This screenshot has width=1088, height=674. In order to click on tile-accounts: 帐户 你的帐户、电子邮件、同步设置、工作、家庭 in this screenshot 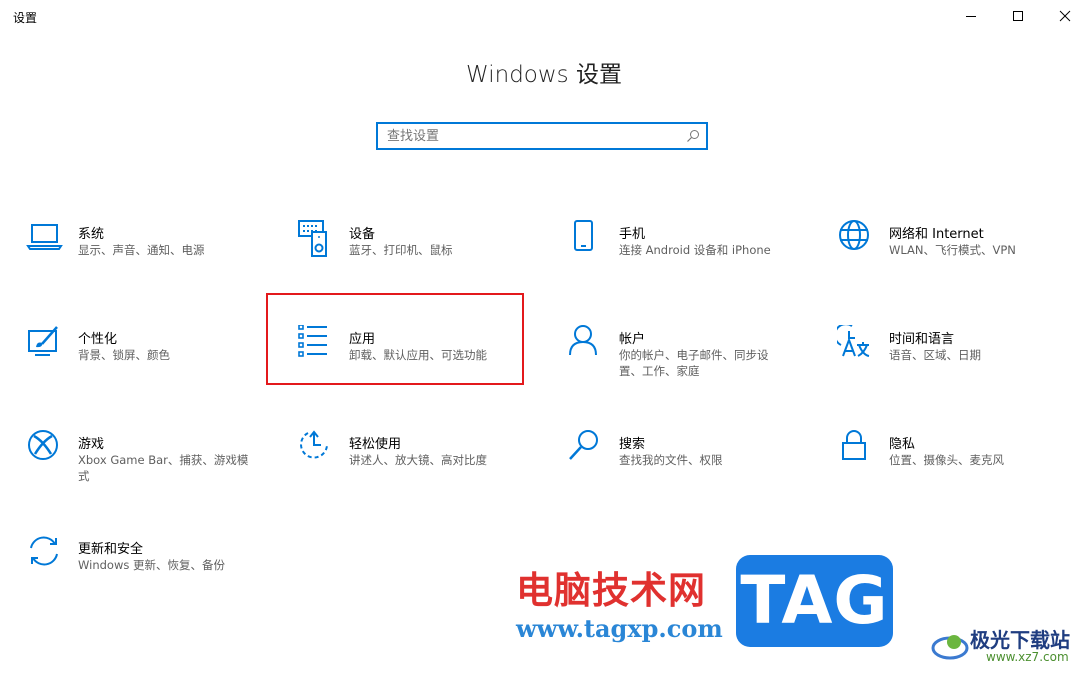, I will do `click(687, 365)`.